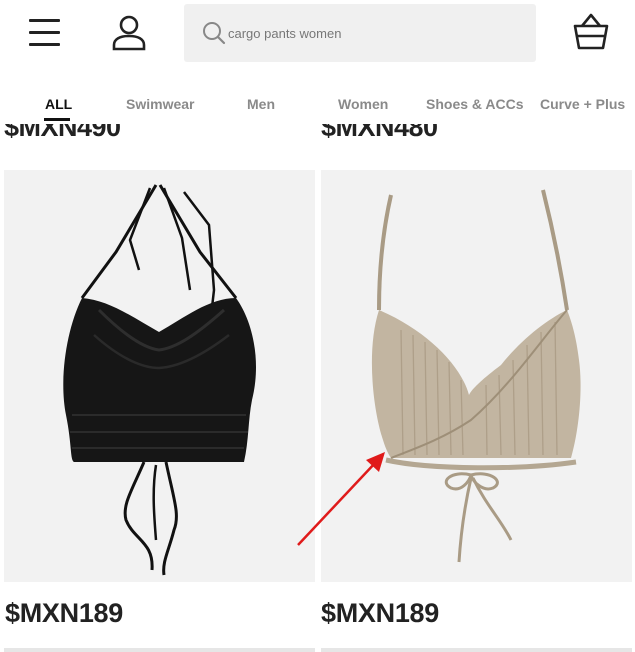 This screenshot has width=635, height=652. Describe the element at coordinates (45, 33) in the screenshot. I see `menu-button` at that location.